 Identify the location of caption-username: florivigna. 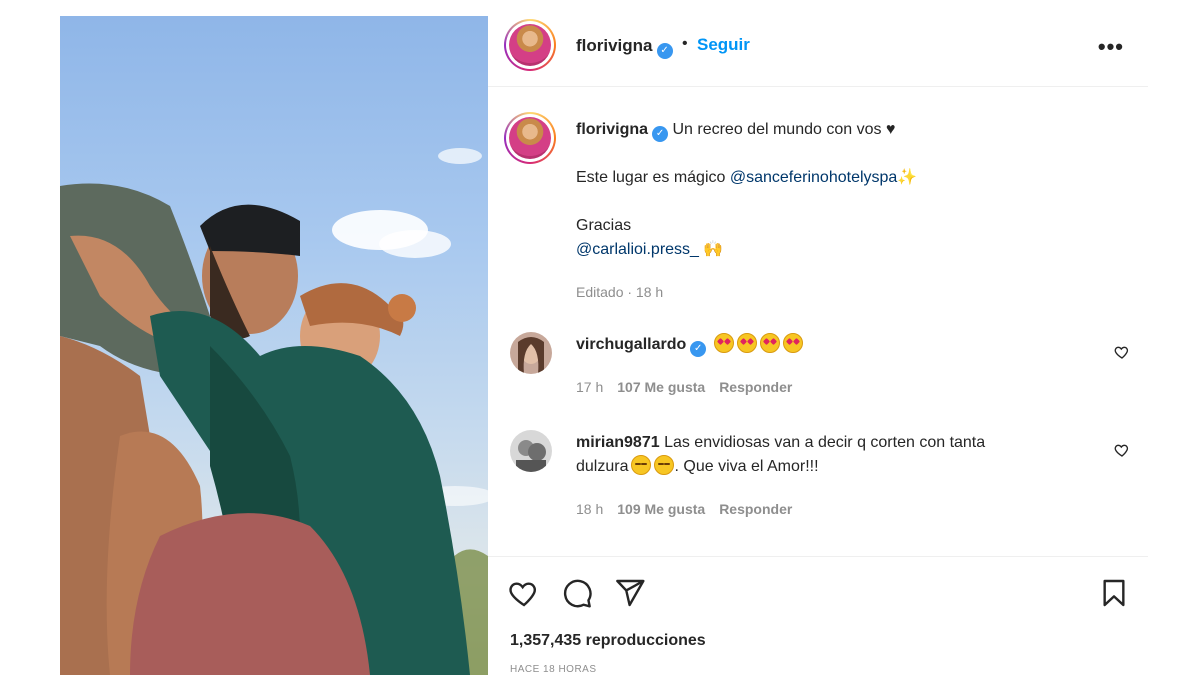
(612, 129).